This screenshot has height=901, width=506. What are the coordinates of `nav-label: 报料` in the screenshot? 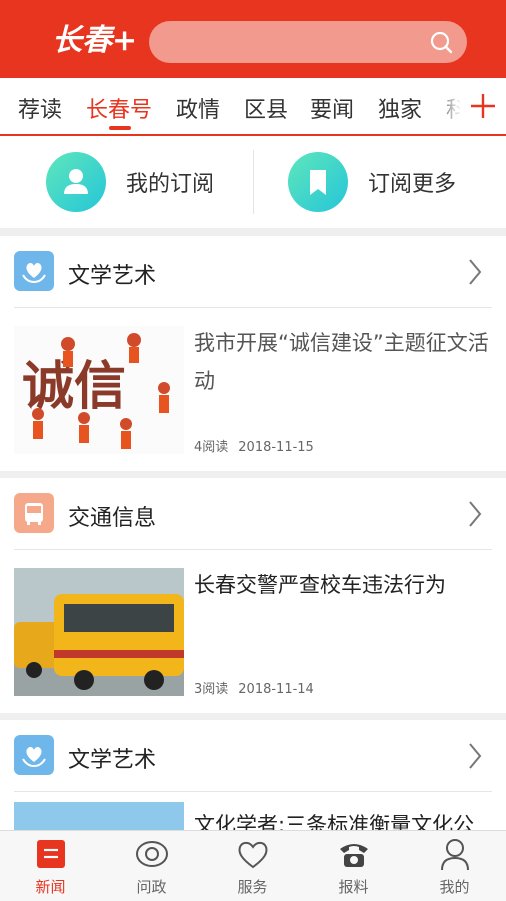 It's located at (353, 887).